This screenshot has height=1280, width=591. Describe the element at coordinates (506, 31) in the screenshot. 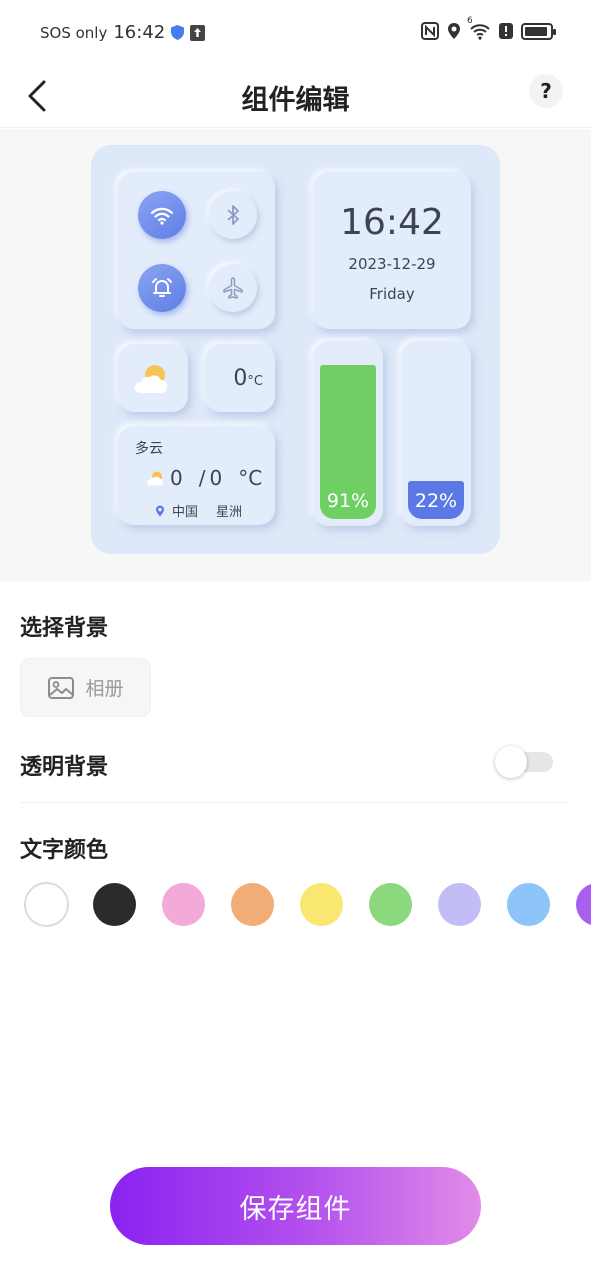

I see `alert-icon` at that location.